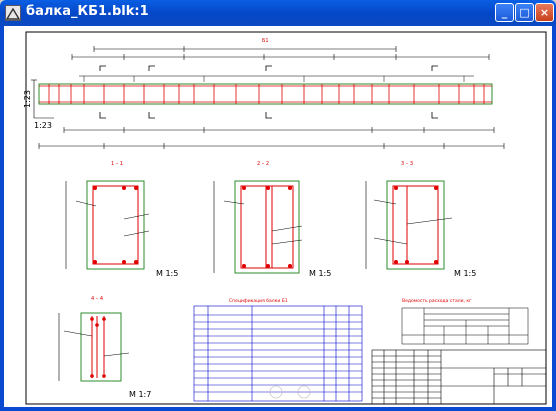 The height and width of the screenshot is (411, 556). Describe the element at coordinates (524, 12) in the screenshot. I see `maximize-button: □` at that location.